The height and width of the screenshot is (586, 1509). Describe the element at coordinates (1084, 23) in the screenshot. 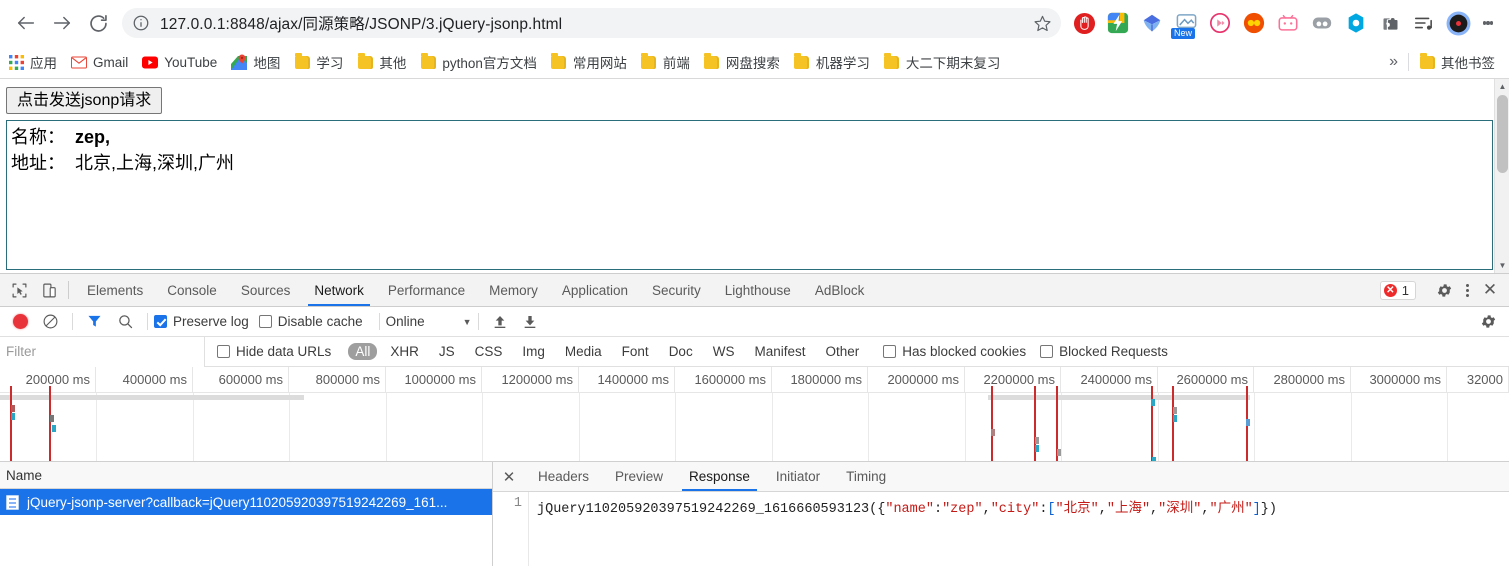

I see `adblock-extension-icon` at that location.